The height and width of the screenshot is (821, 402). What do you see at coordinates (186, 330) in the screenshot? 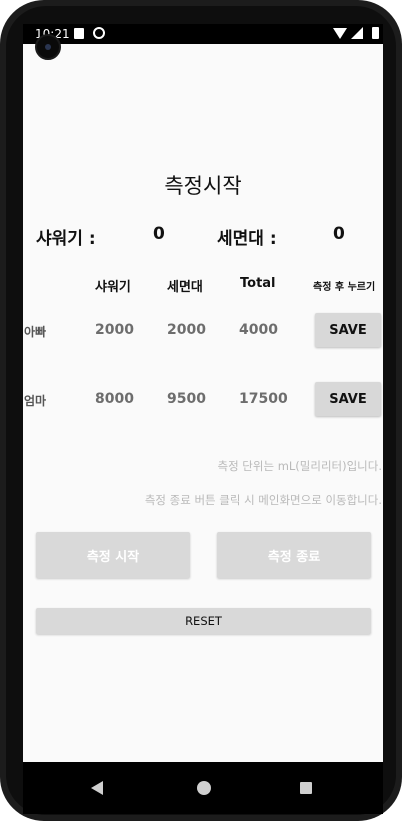
I see `dad-sink-value: 2000` at bounding box center [186, 330].